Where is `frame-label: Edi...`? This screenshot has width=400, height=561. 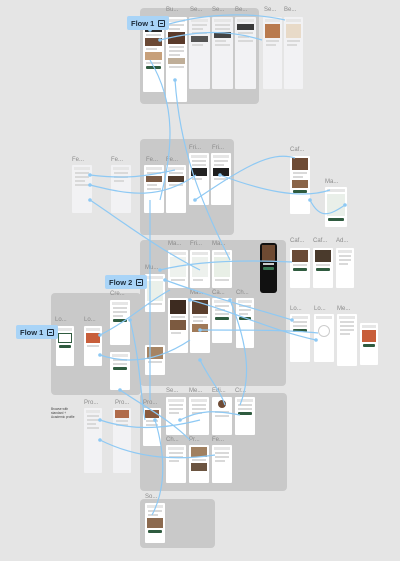 frame-label: Edi... is located at coordinates (219, 391).